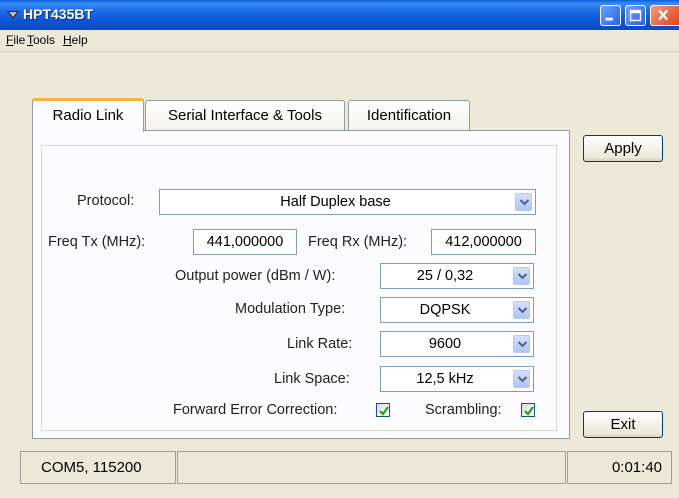 The image size is (679, 498). Describe the element at coordinates (290, 309) in the screenshot. I see `modulation-label: Modulation Type:` at that location.